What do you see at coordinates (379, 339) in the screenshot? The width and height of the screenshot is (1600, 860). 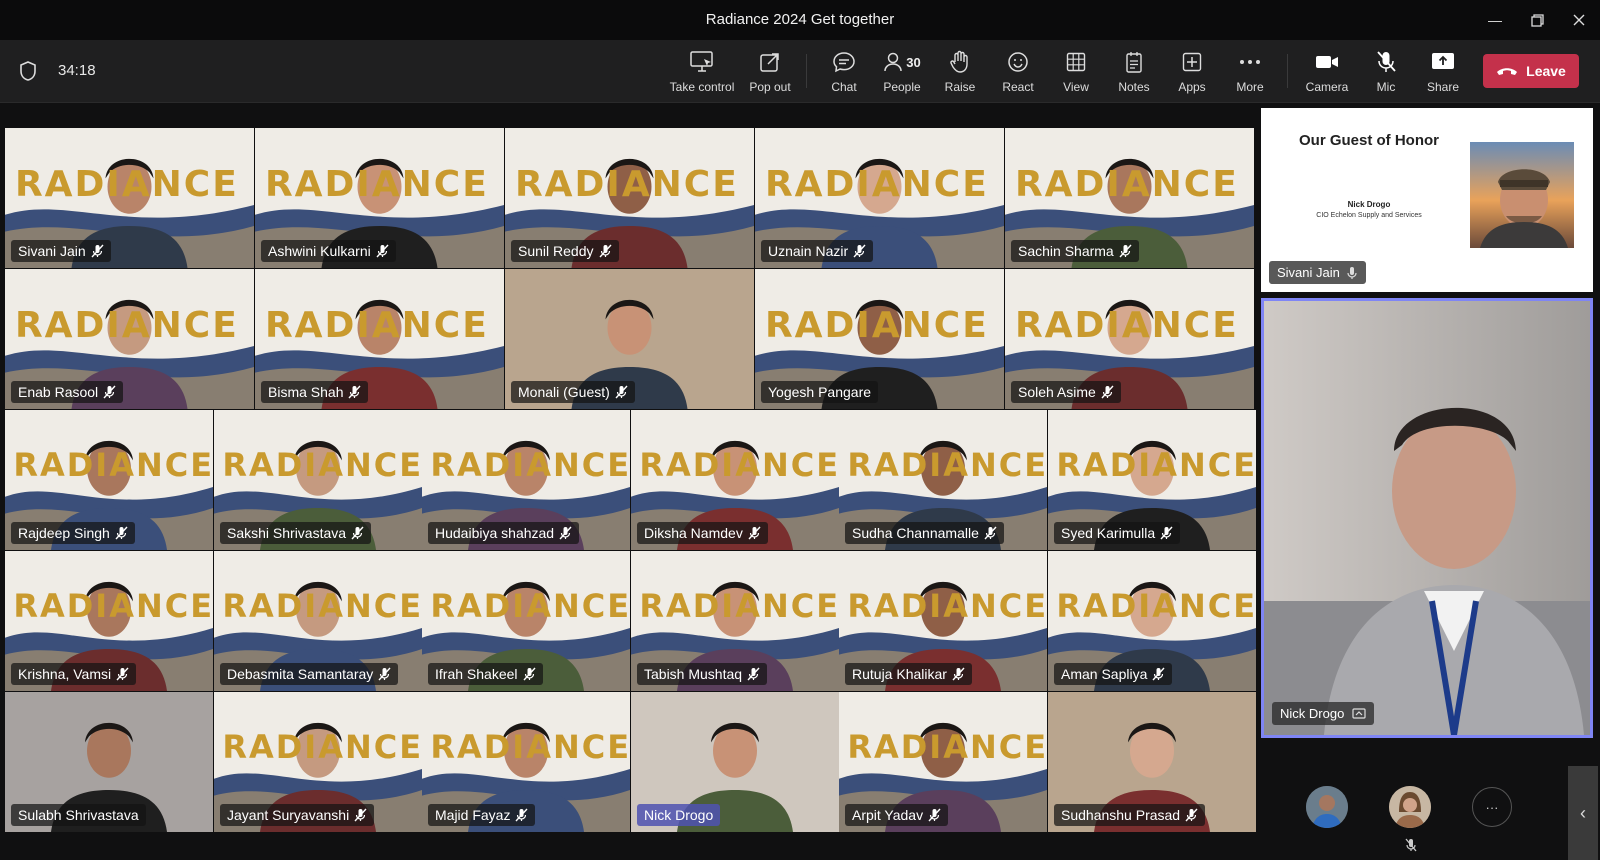 I see `participant-tile: RADIANCE Bisma Shah` at bounding box center [379, 339].